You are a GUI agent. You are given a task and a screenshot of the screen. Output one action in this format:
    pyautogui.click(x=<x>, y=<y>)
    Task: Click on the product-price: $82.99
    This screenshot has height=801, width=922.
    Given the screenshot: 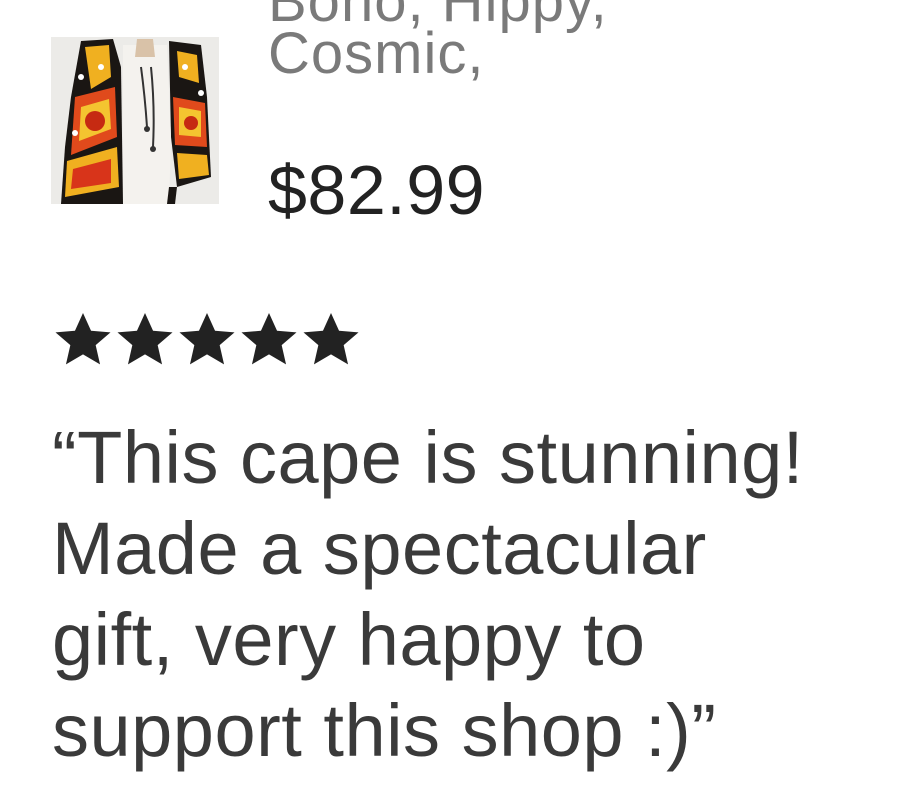 What is the action you would take?
    pyautogui.click(x=377, y=190)
    